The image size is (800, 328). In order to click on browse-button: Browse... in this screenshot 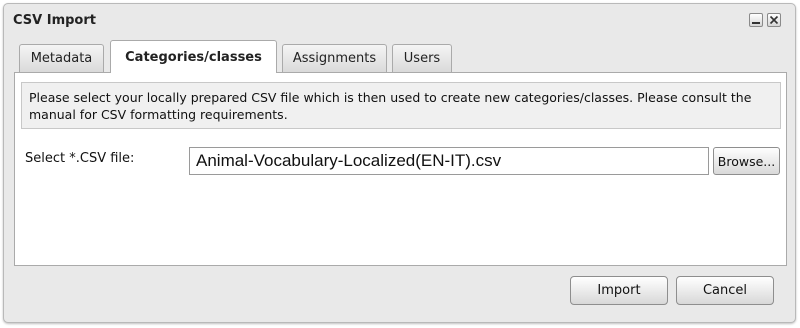, I will do `click(746, 161)`.